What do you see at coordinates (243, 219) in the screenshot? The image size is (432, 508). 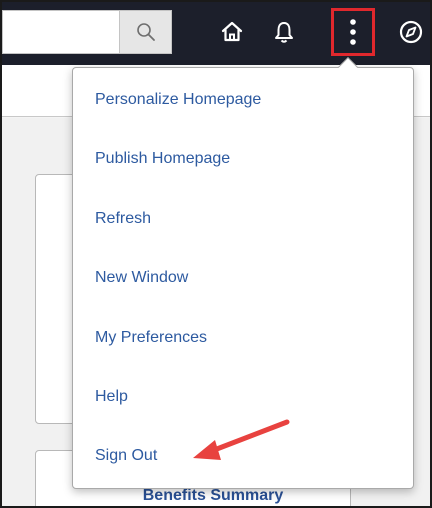 I see `menu-item-refresh: Refresh` at bounding box center [243, 219].